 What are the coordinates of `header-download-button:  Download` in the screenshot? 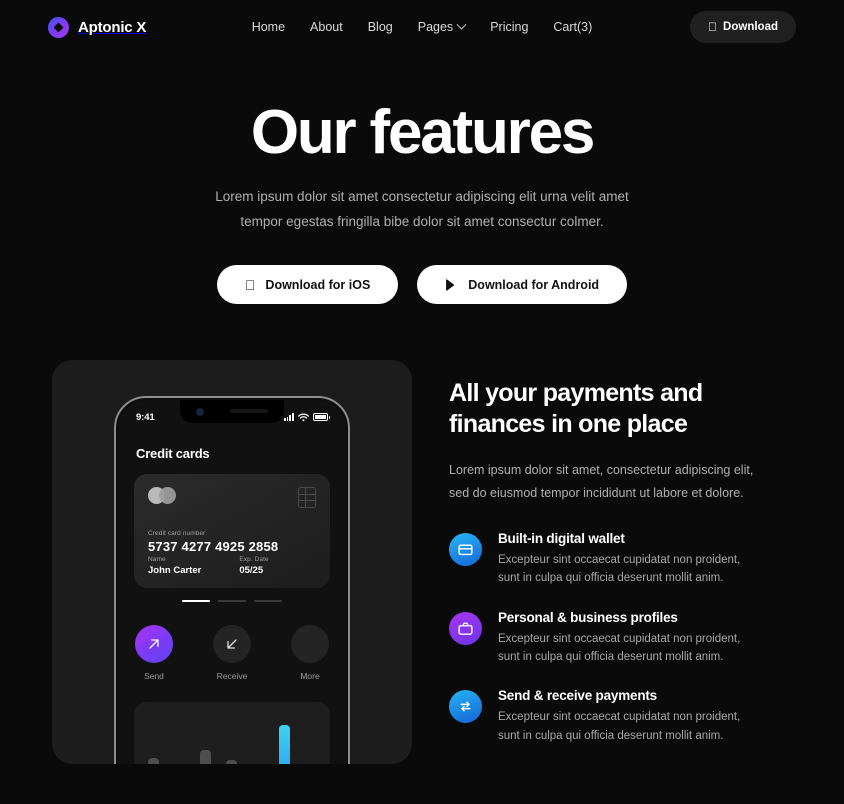 It's located at (743, 27).